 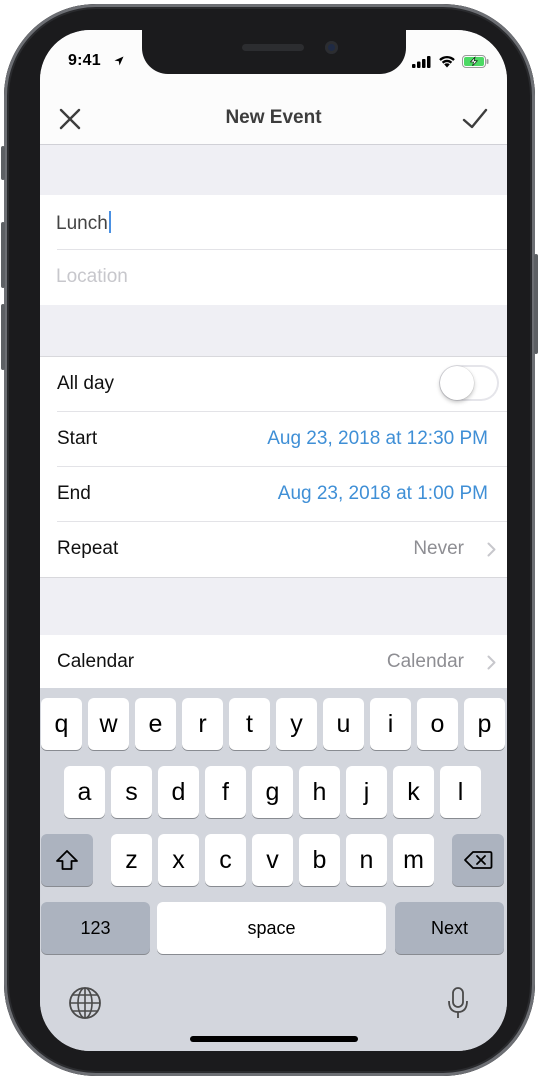 What do you see at coordinates (413, 860) in the screenshot?
I see `key-m: m` at bounding box center [413, 860].